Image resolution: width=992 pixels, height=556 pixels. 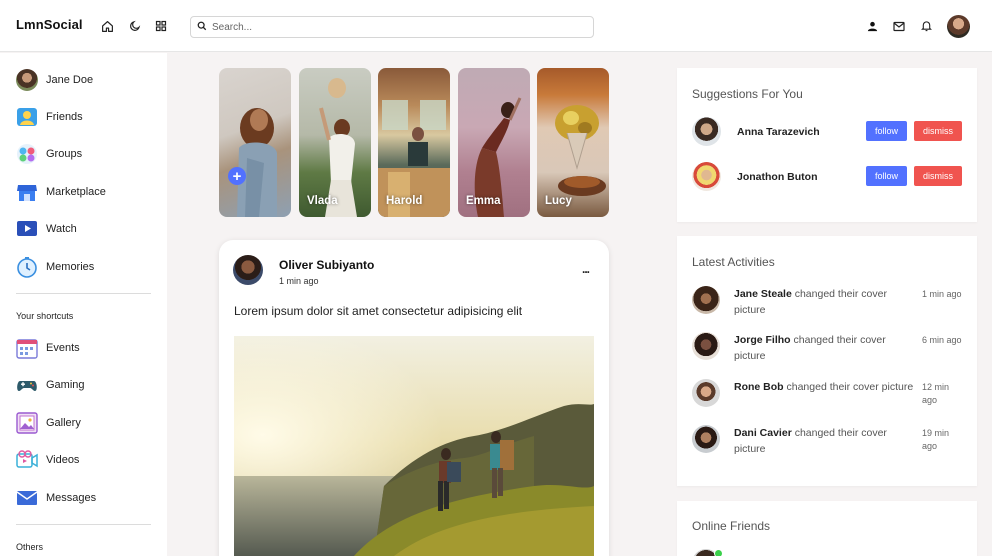 I want to click on sidebar-item-friends: Friends, so click(x=49, y=117).